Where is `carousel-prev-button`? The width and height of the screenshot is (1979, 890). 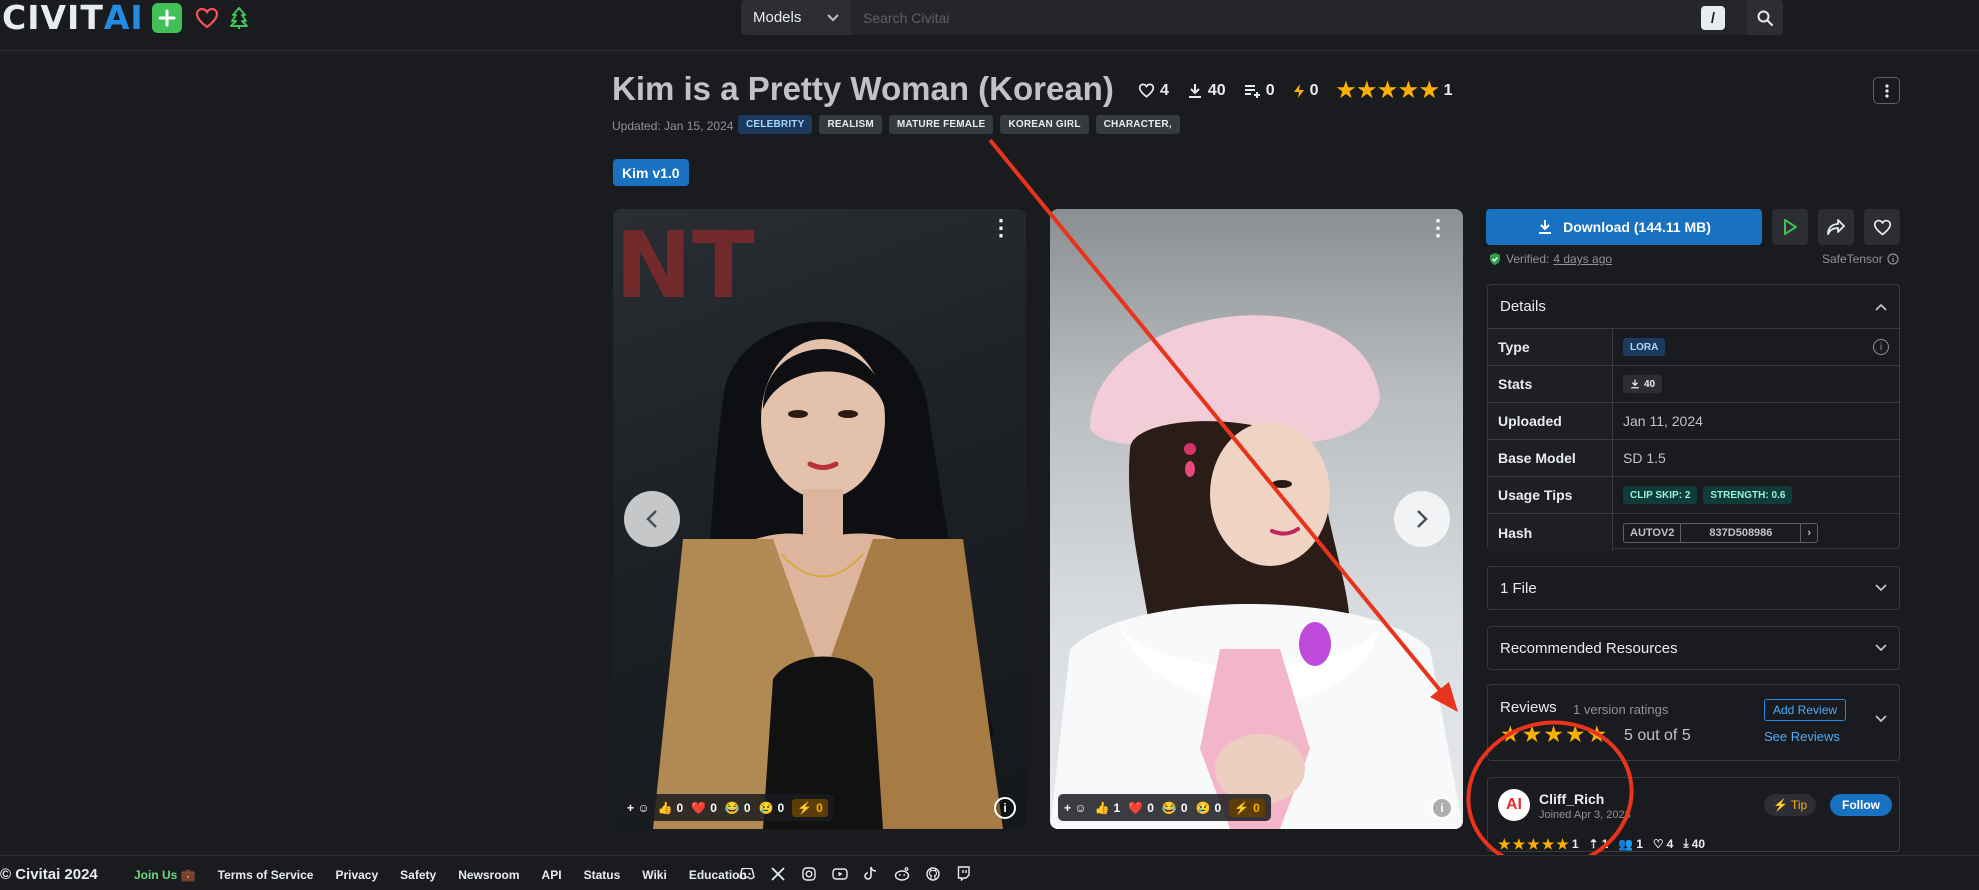 carousel-prev-button is located at coordinates (652, 519).